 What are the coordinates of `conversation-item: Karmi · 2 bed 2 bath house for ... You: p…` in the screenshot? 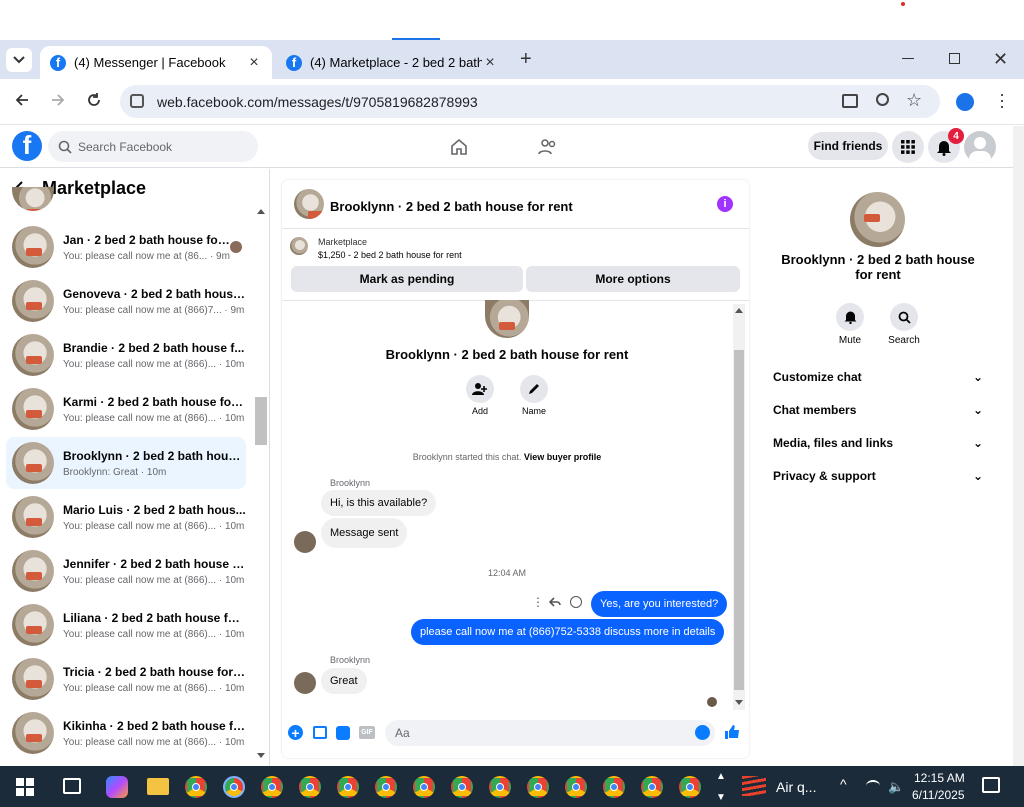 It's located at (126, 409).